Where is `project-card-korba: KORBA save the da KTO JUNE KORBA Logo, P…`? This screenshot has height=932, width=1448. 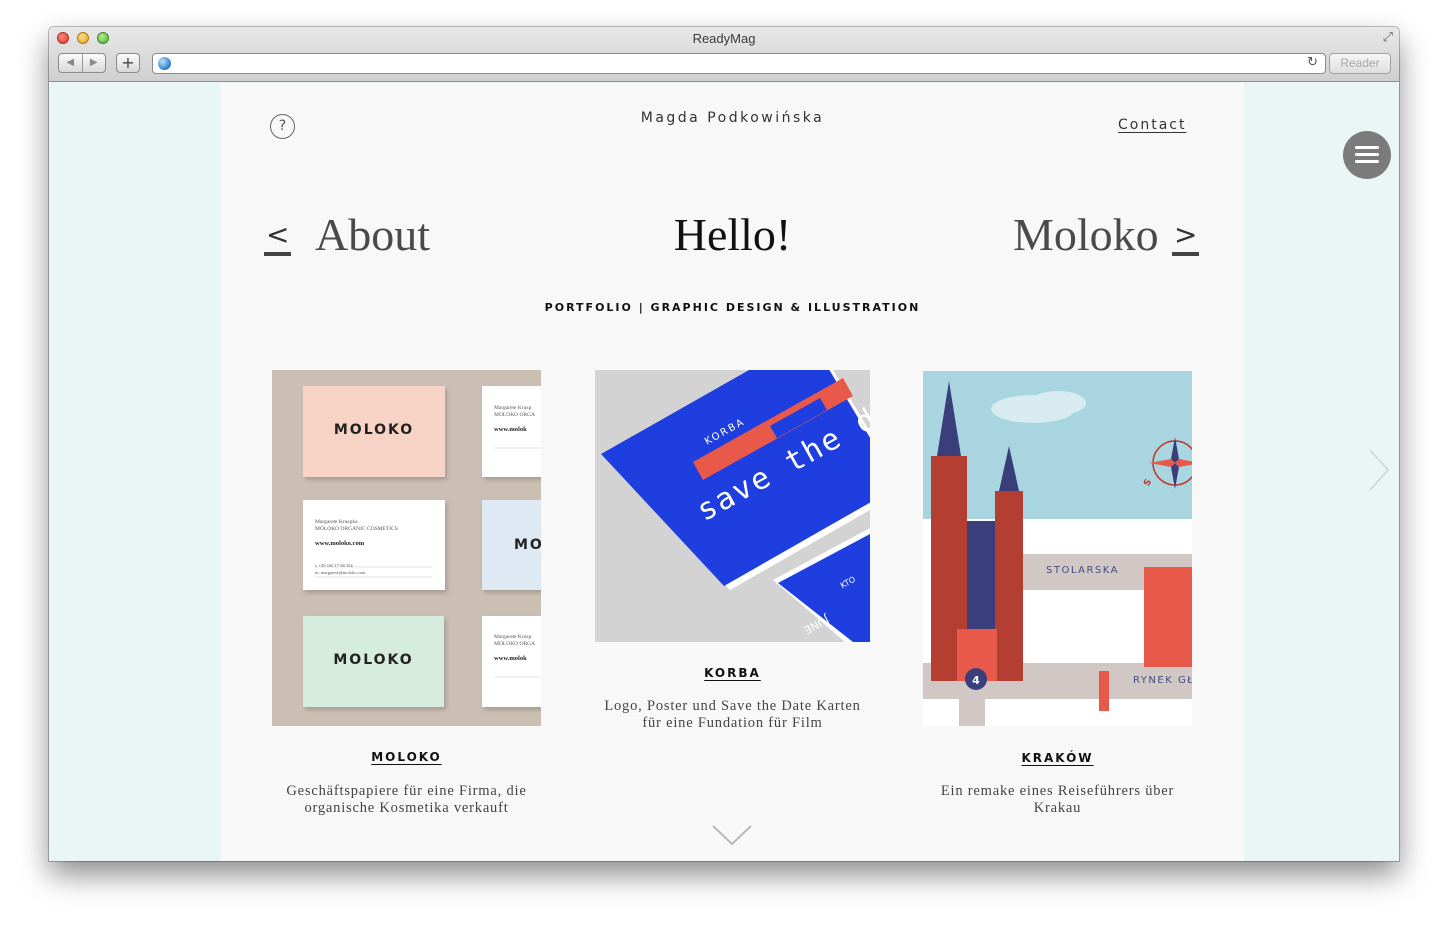
project-card-korba: KORBA save the da KTO JUNE KORBA Logo, P… is located at coordinates (732, 570).